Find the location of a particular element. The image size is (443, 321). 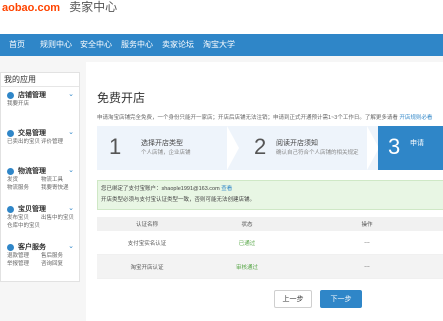

status-badge: 已通过 is located at coordinates (247, 243).